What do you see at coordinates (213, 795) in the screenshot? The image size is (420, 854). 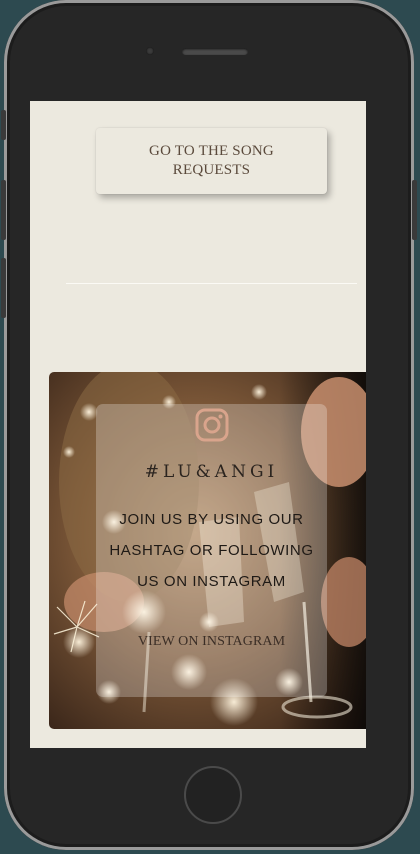 I see `home-button` at bounding box center [213, 795].